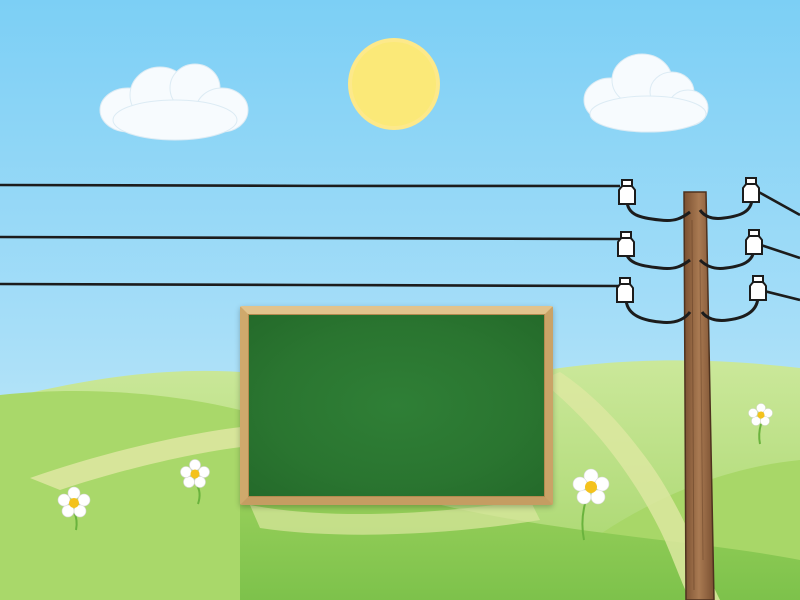 This screenshot has height=600, width=800. I want to click on hill-left, so click(120, 495).